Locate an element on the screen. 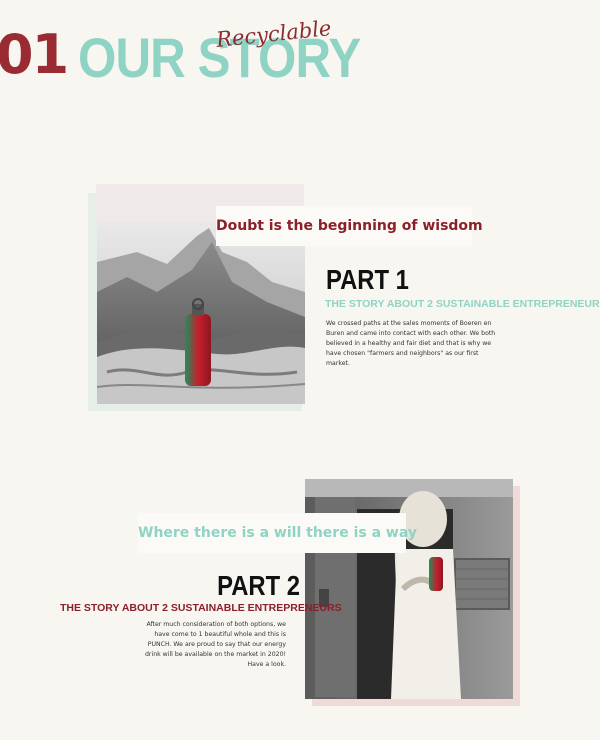 The width and height of the screenshot is (600, 740). part2-heading: PART 2 is located at coordinates (258, 585).